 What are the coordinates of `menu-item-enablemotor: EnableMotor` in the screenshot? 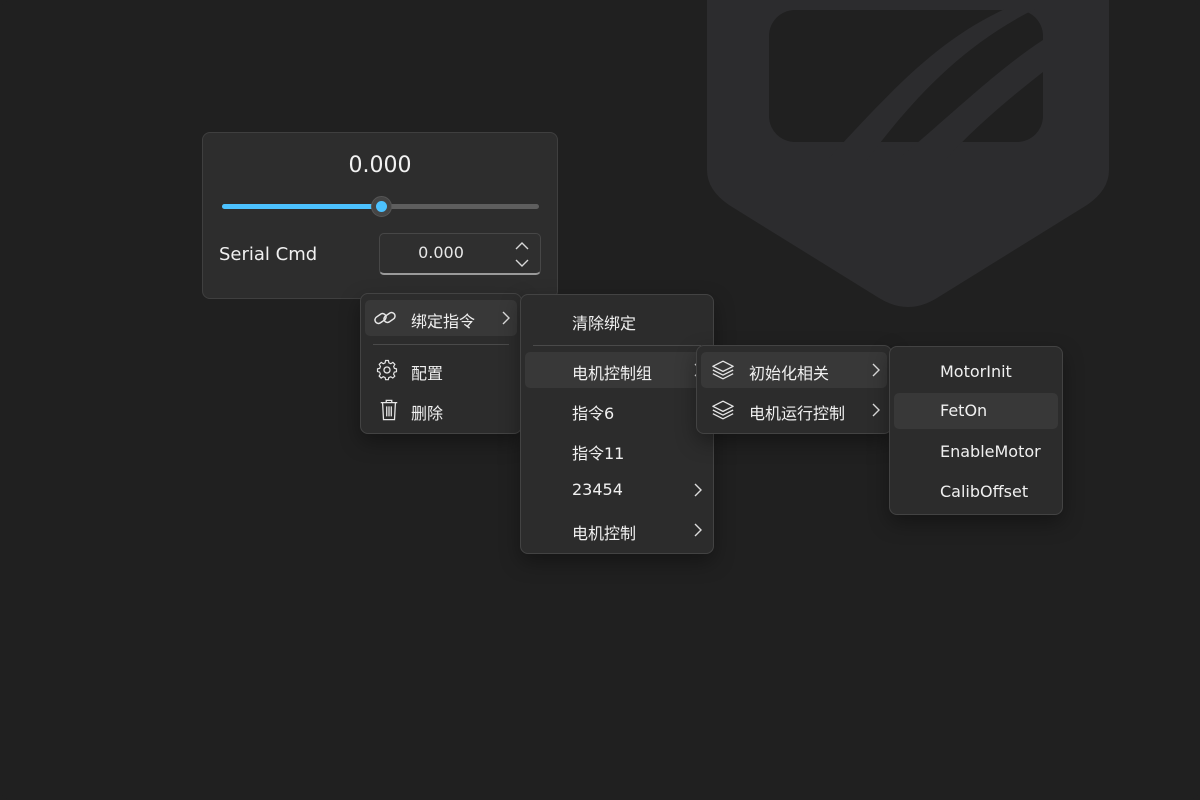 It's located at (976, 452).